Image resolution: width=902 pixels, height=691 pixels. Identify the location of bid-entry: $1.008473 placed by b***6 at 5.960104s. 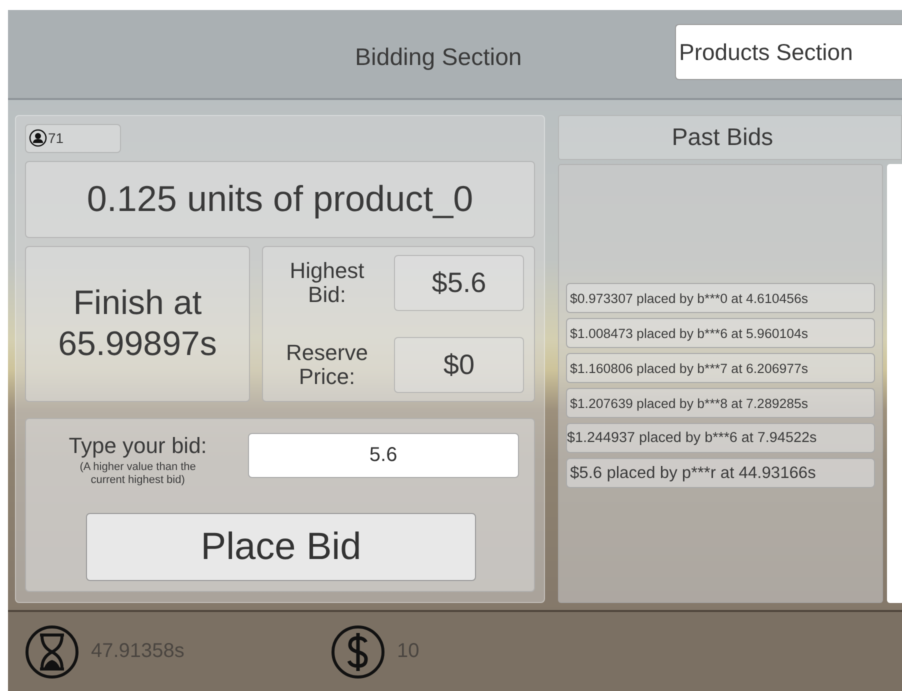
(720, 333).